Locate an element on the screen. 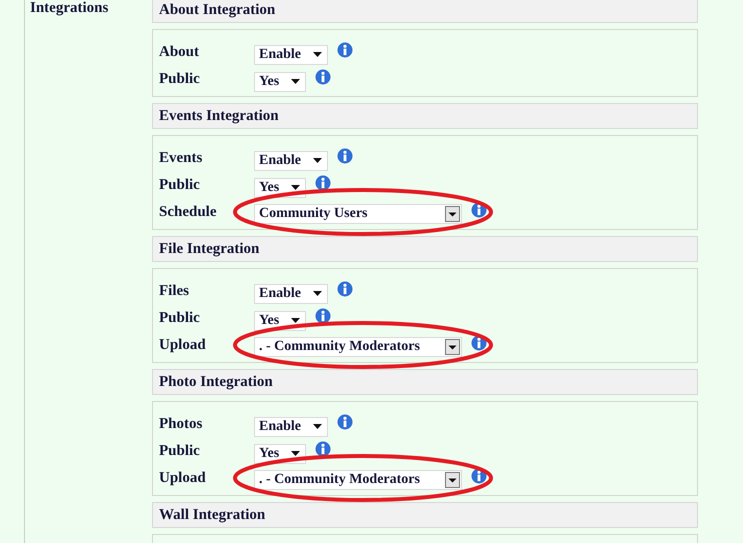 This screenshot has height=543, width=743. field-label: Events is located at coordinates (181, 158).